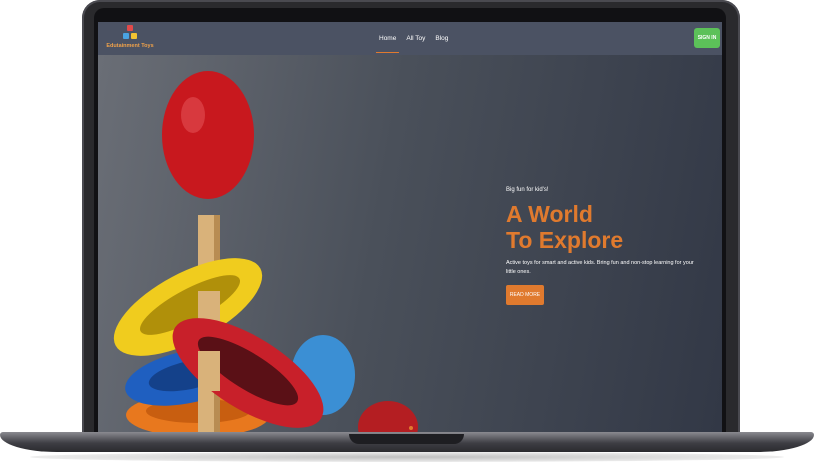 The height and width of the screenshot is (474, 814). What do you see at coordinates (130, 33) in the screenshot?
I see `toy-blocks-logo-icon` at bounding box center [130, 33].